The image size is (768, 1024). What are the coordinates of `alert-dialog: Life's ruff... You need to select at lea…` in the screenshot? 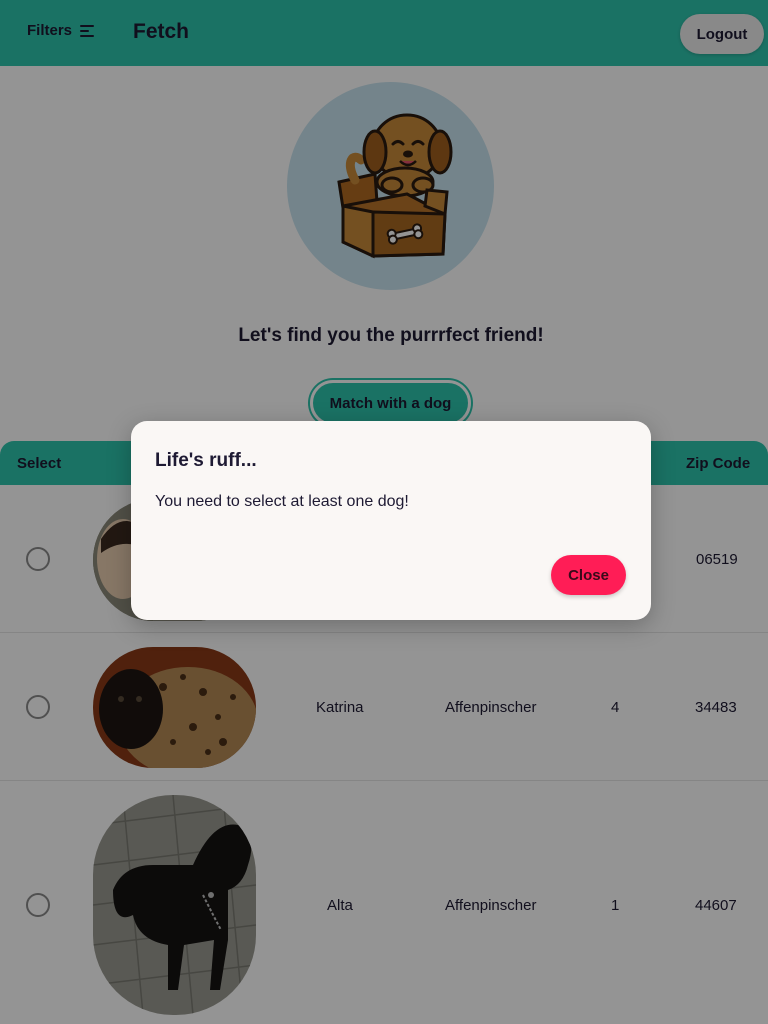 It's located at (391, 520).